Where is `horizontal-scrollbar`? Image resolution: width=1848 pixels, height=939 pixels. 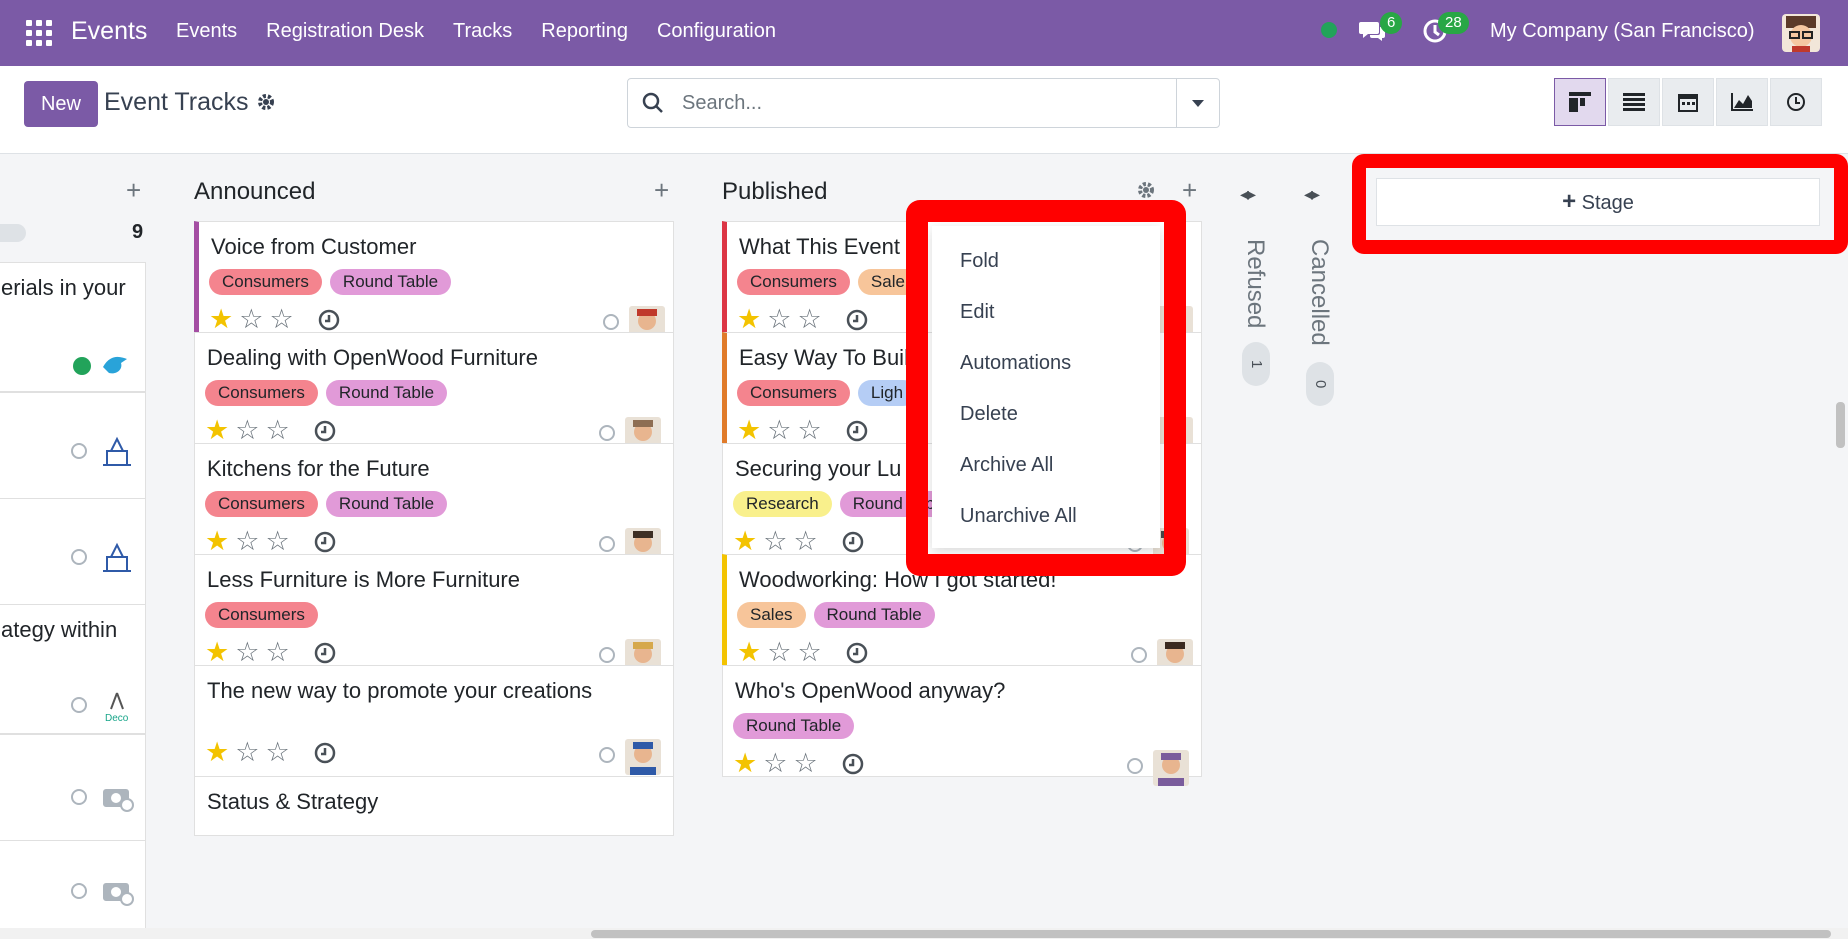 horizontal-scrollbar is located at coordinates (924, 933).